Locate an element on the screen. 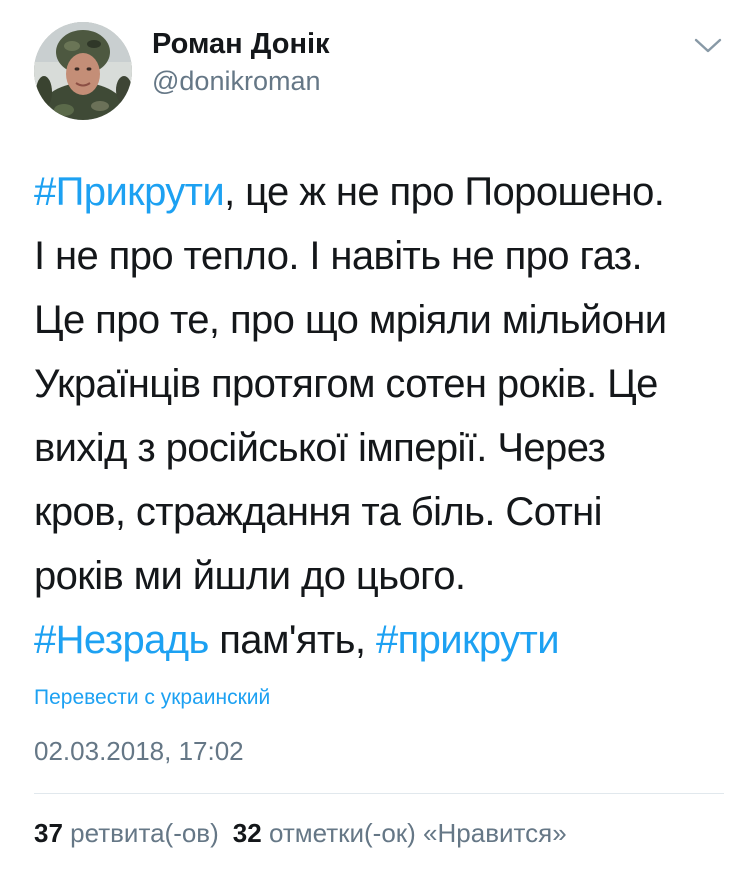 The width and height of the screenshot is (749, 878). translate-link: Перевести с украинский is located at coordinates (152, 698).